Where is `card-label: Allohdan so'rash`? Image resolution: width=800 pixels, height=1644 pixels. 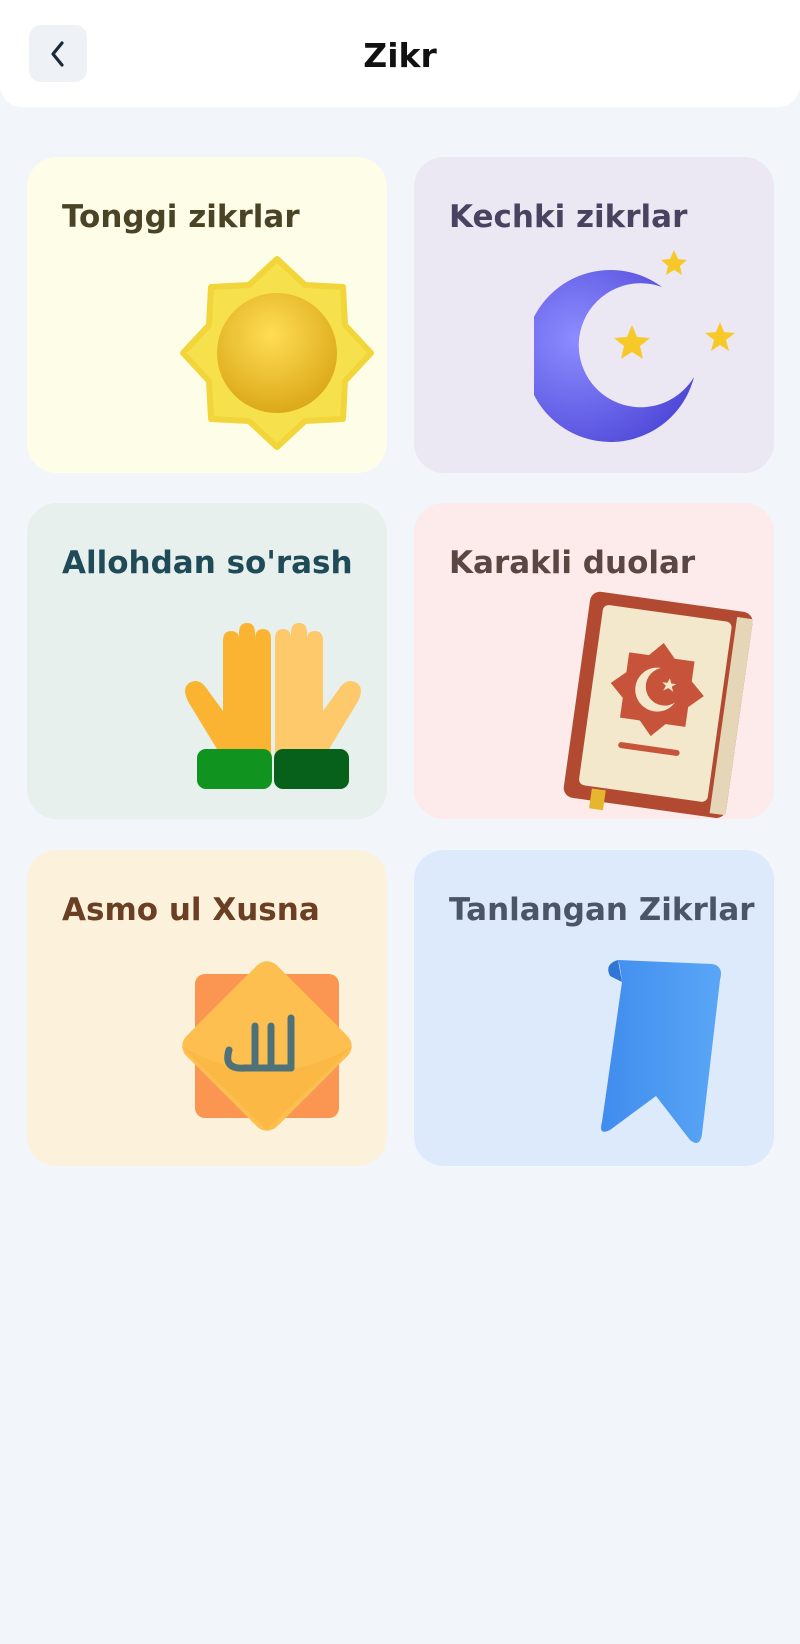
card-label: Allohdan so'rash is located at coordinates (207, 563).